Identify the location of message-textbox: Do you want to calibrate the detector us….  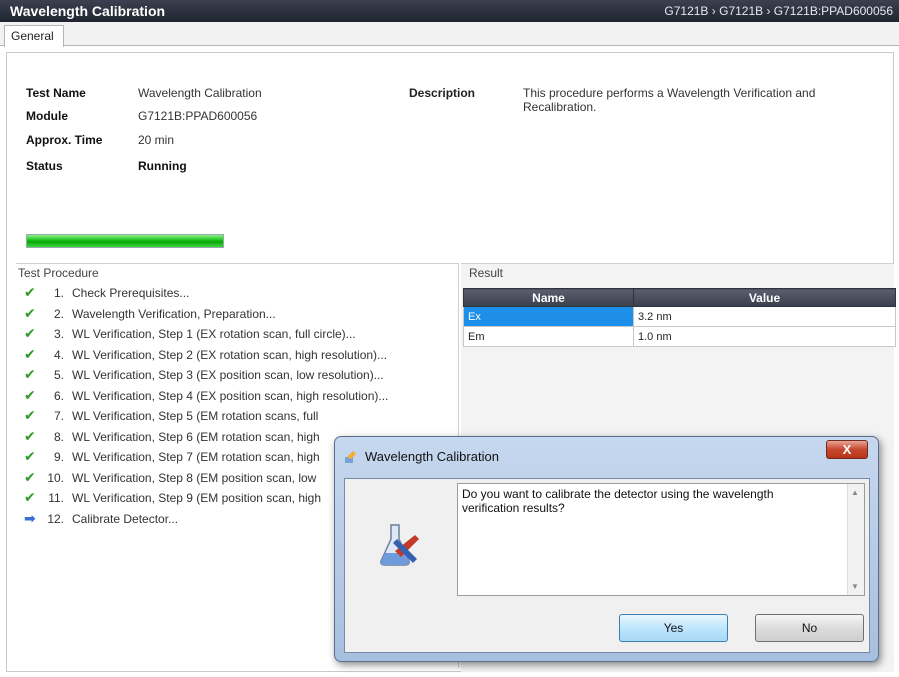
(661, 539).